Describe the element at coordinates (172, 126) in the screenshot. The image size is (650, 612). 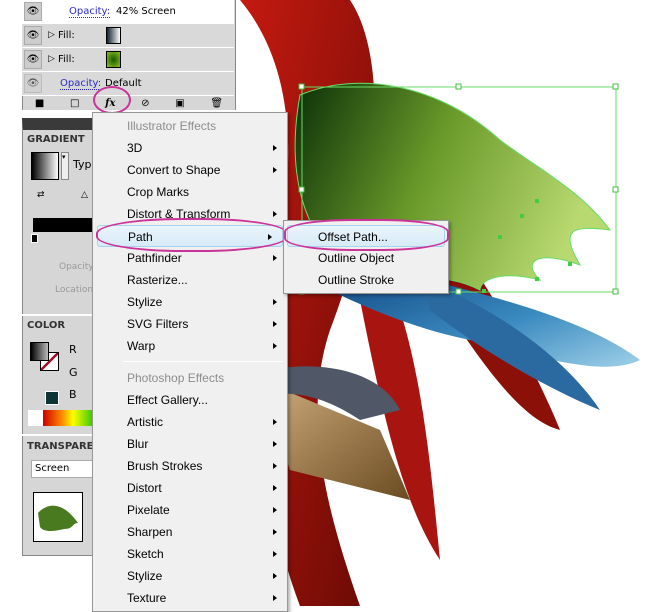
I see `menu-item-label: Illustrator Effects` at that location.